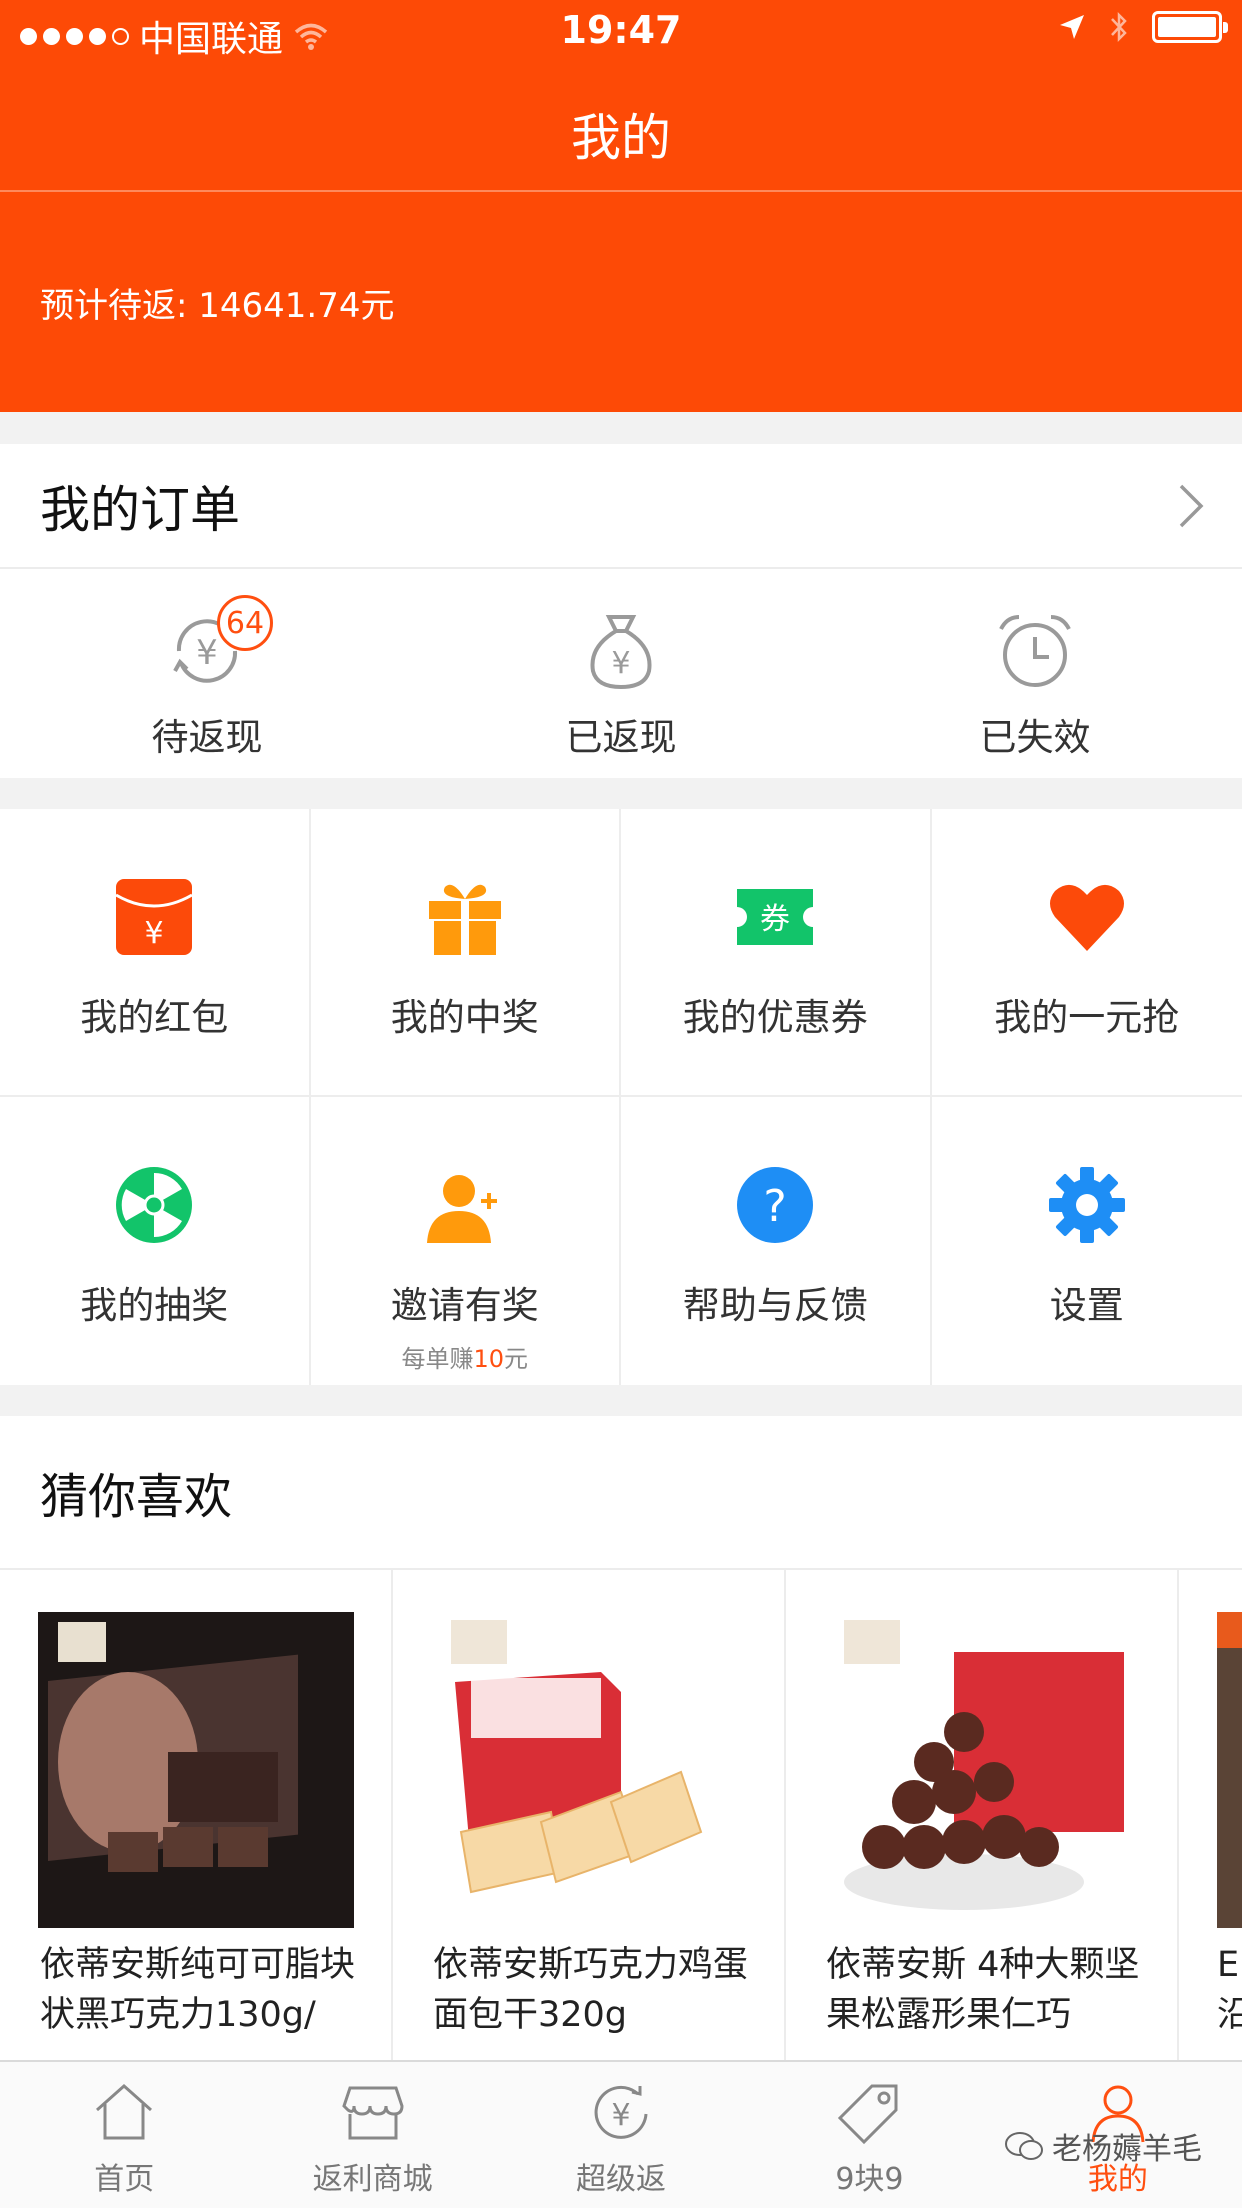 The width and height of the screenshot is (1242, 2208). What do you see at coordinates (621, 138) in the screenshot?
I see `page-title: 我的` at bounding box center [621, 138].